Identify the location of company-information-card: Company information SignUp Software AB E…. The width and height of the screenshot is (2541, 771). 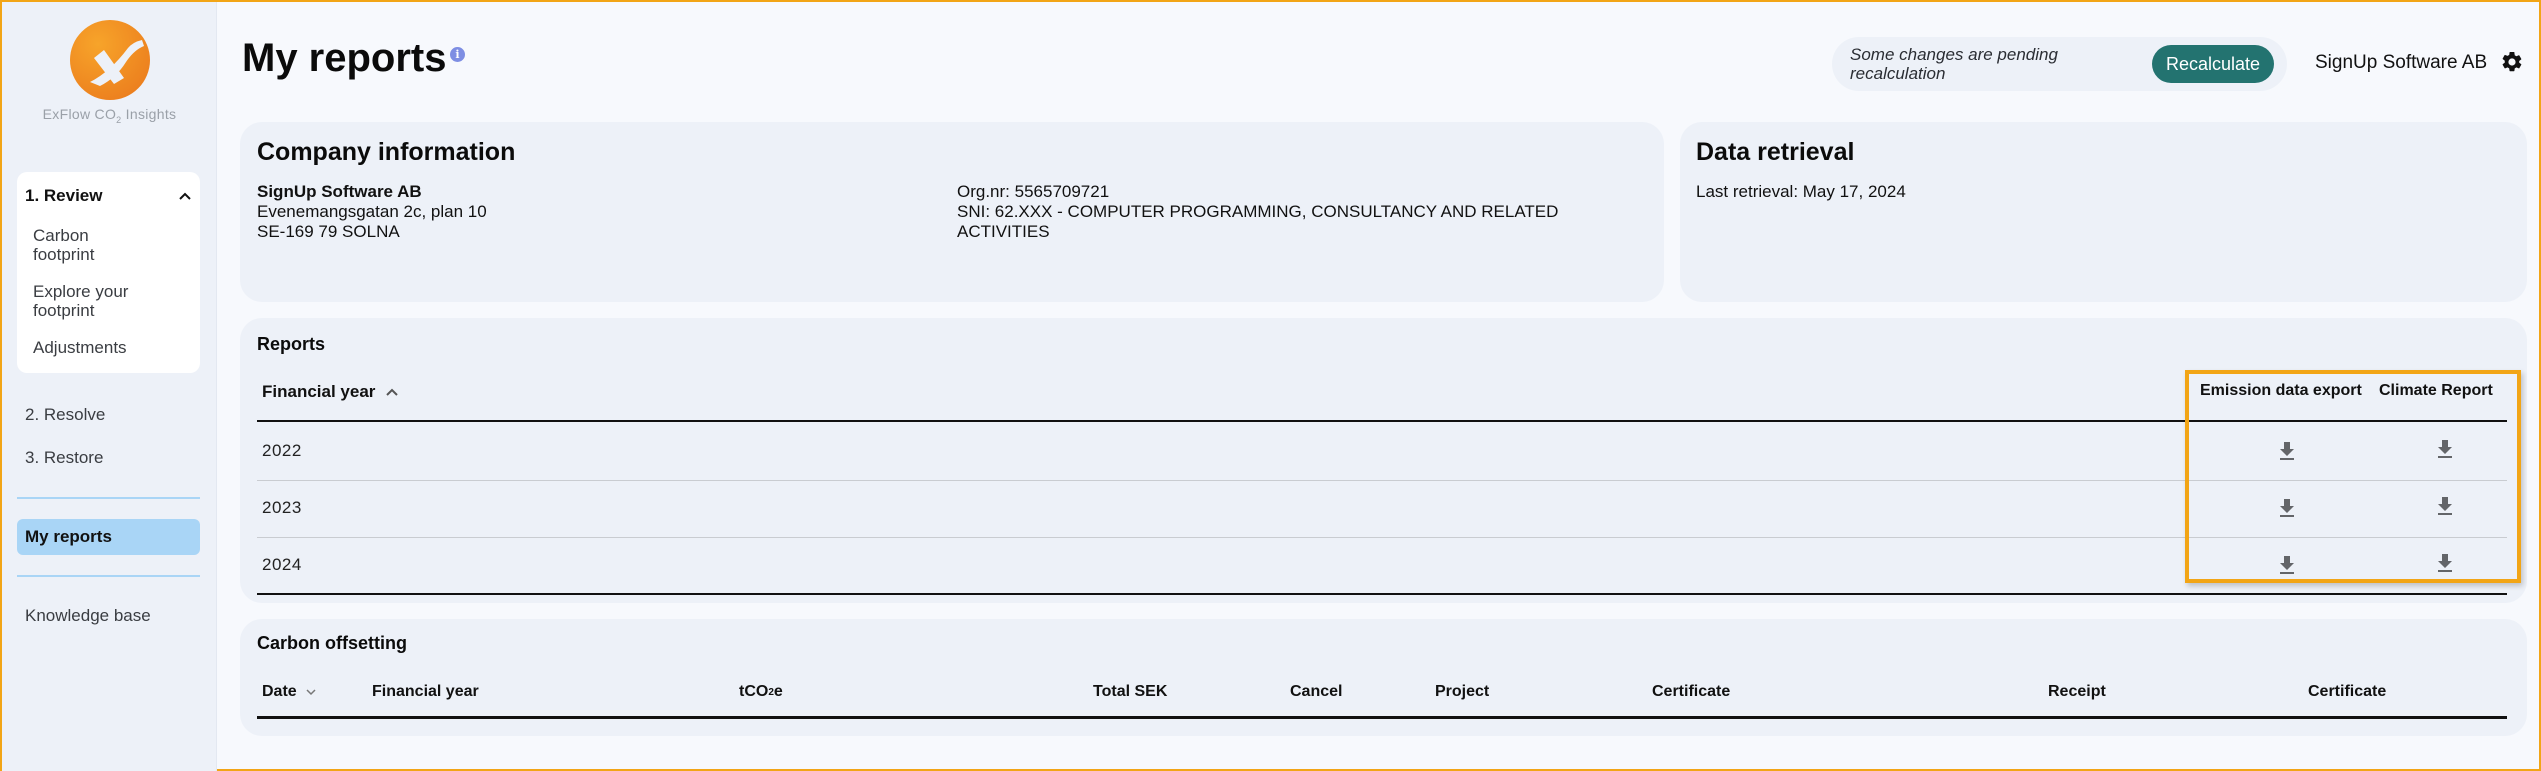
(952, 212).